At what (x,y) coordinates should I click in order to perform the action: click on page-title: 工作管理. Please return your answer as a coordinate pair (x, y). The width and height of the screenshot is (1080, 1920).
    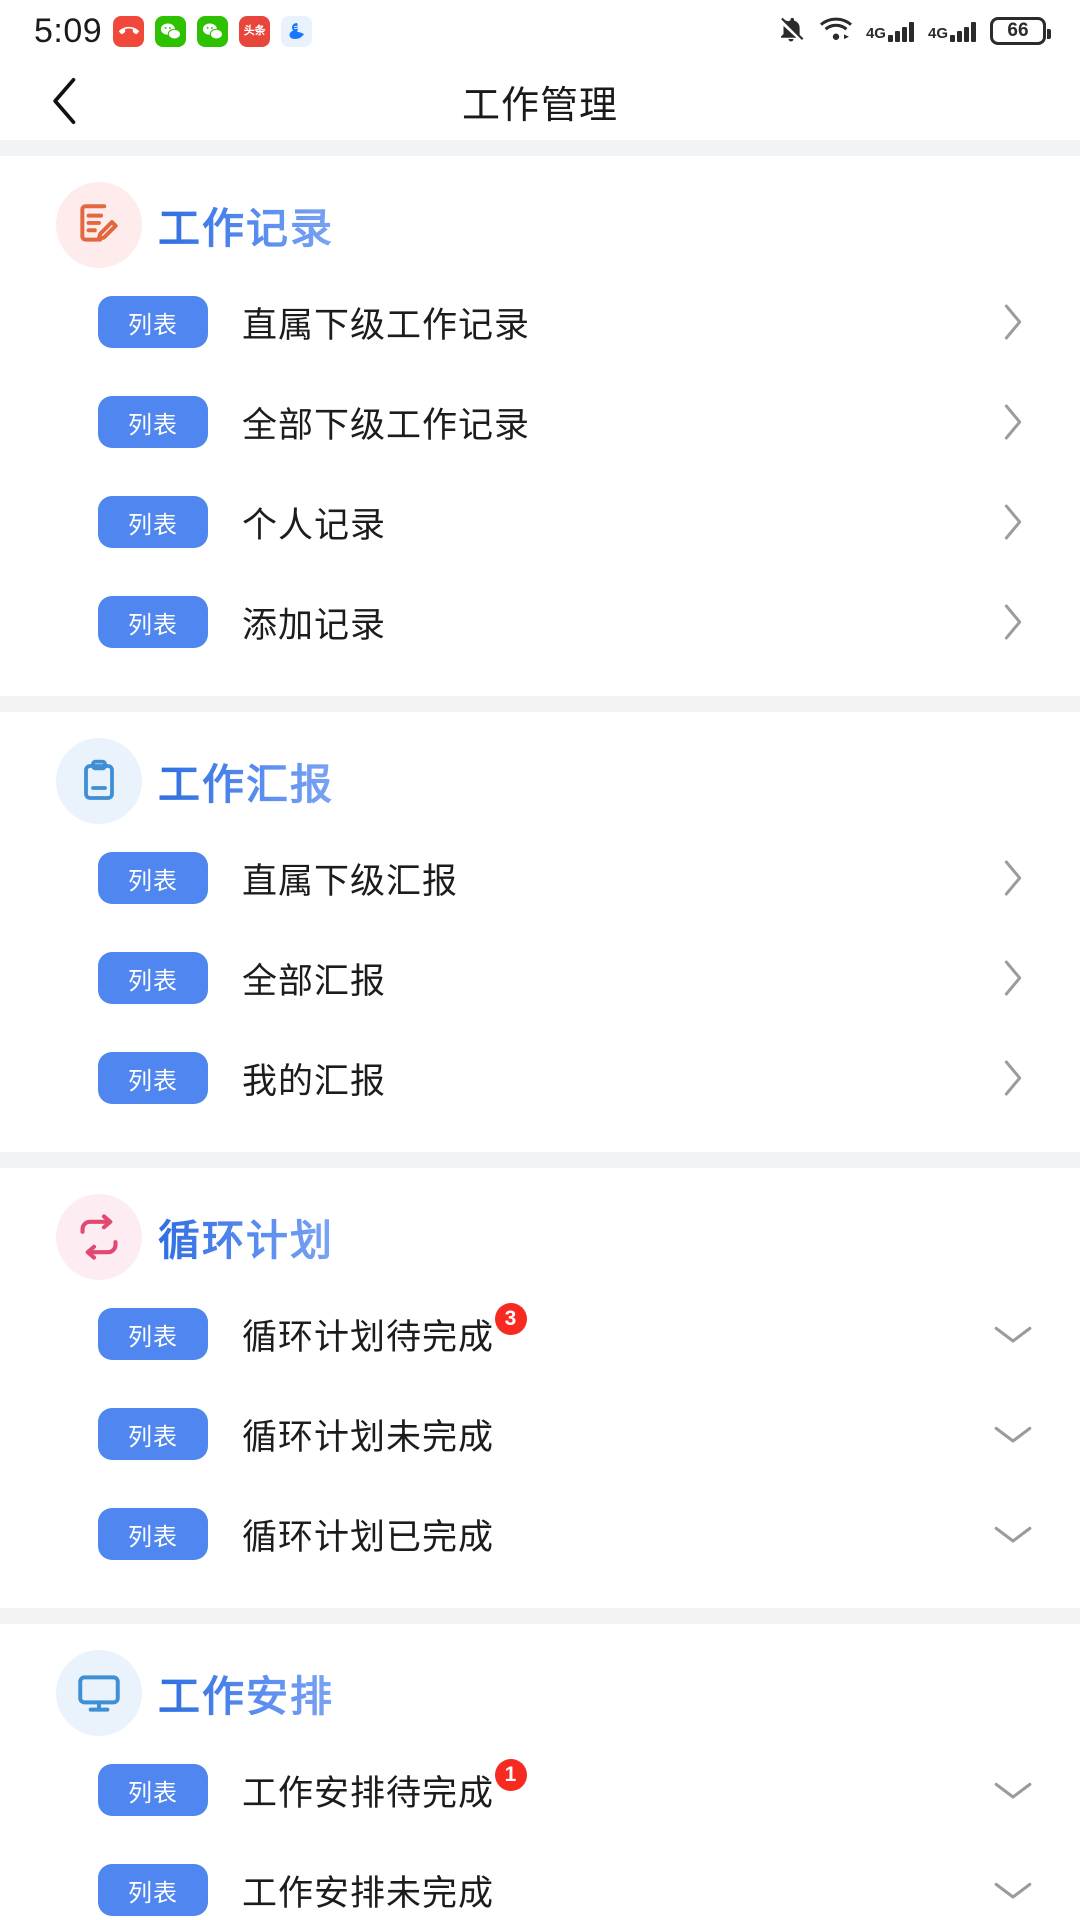
    Looking at the image, I should click on (539, 105).